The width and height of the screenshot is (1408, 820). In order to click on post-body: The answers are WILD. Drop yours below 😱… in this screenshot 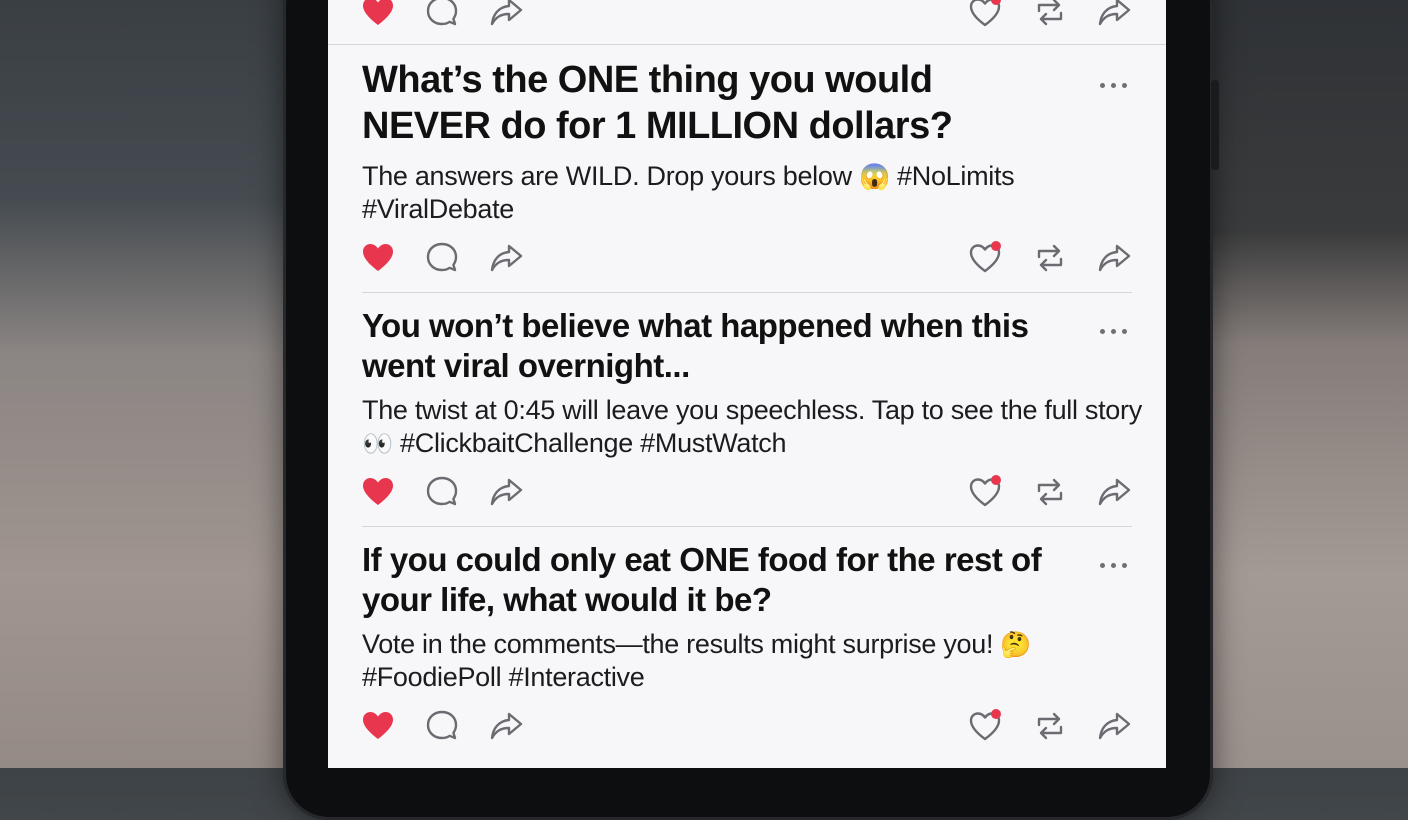, I will do `click(752, 193)`.